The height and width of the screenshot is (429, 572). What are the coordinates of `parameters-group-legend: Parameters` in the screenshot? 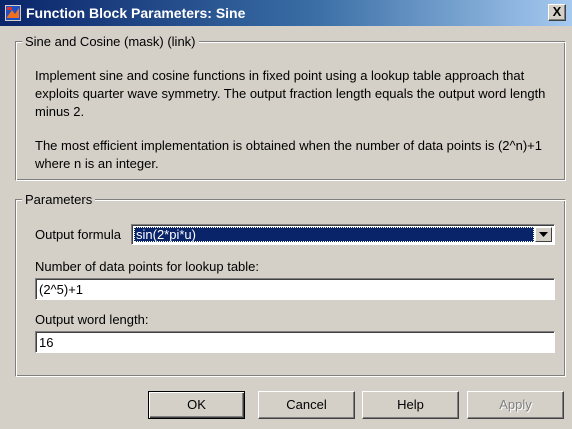 It's located at (59, 199).